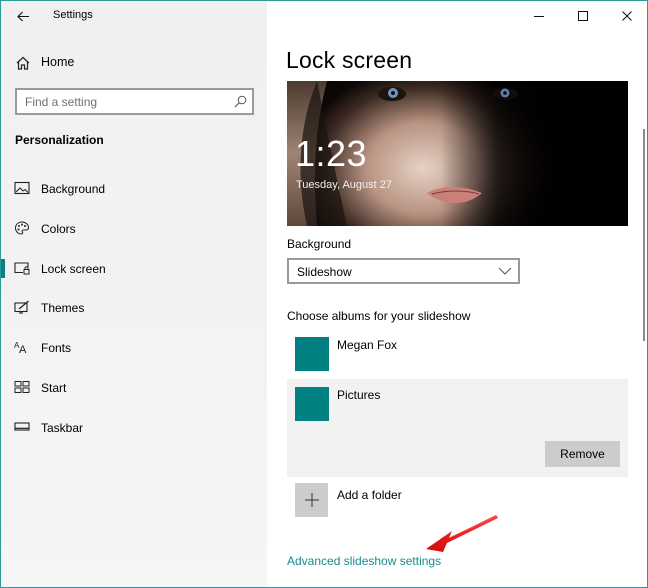 The image size is (648, 588). I want to click on titlebar-left: Settings, so click(134, 16).